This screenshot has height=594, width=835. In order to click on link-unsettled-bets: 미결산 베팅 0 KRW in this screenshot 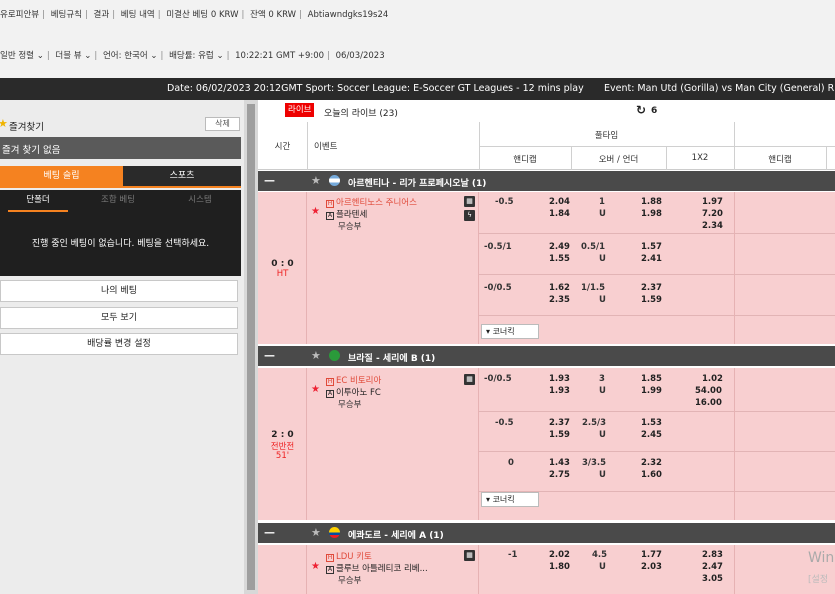, I will do `click(202, 15)`.